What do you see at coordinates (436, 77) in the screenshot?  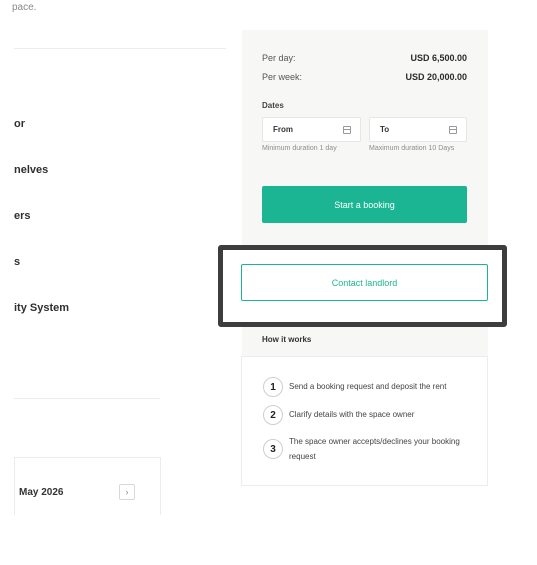 I see `price-per-week-value: USD 20,000.00` at bounding box center [436, 77].